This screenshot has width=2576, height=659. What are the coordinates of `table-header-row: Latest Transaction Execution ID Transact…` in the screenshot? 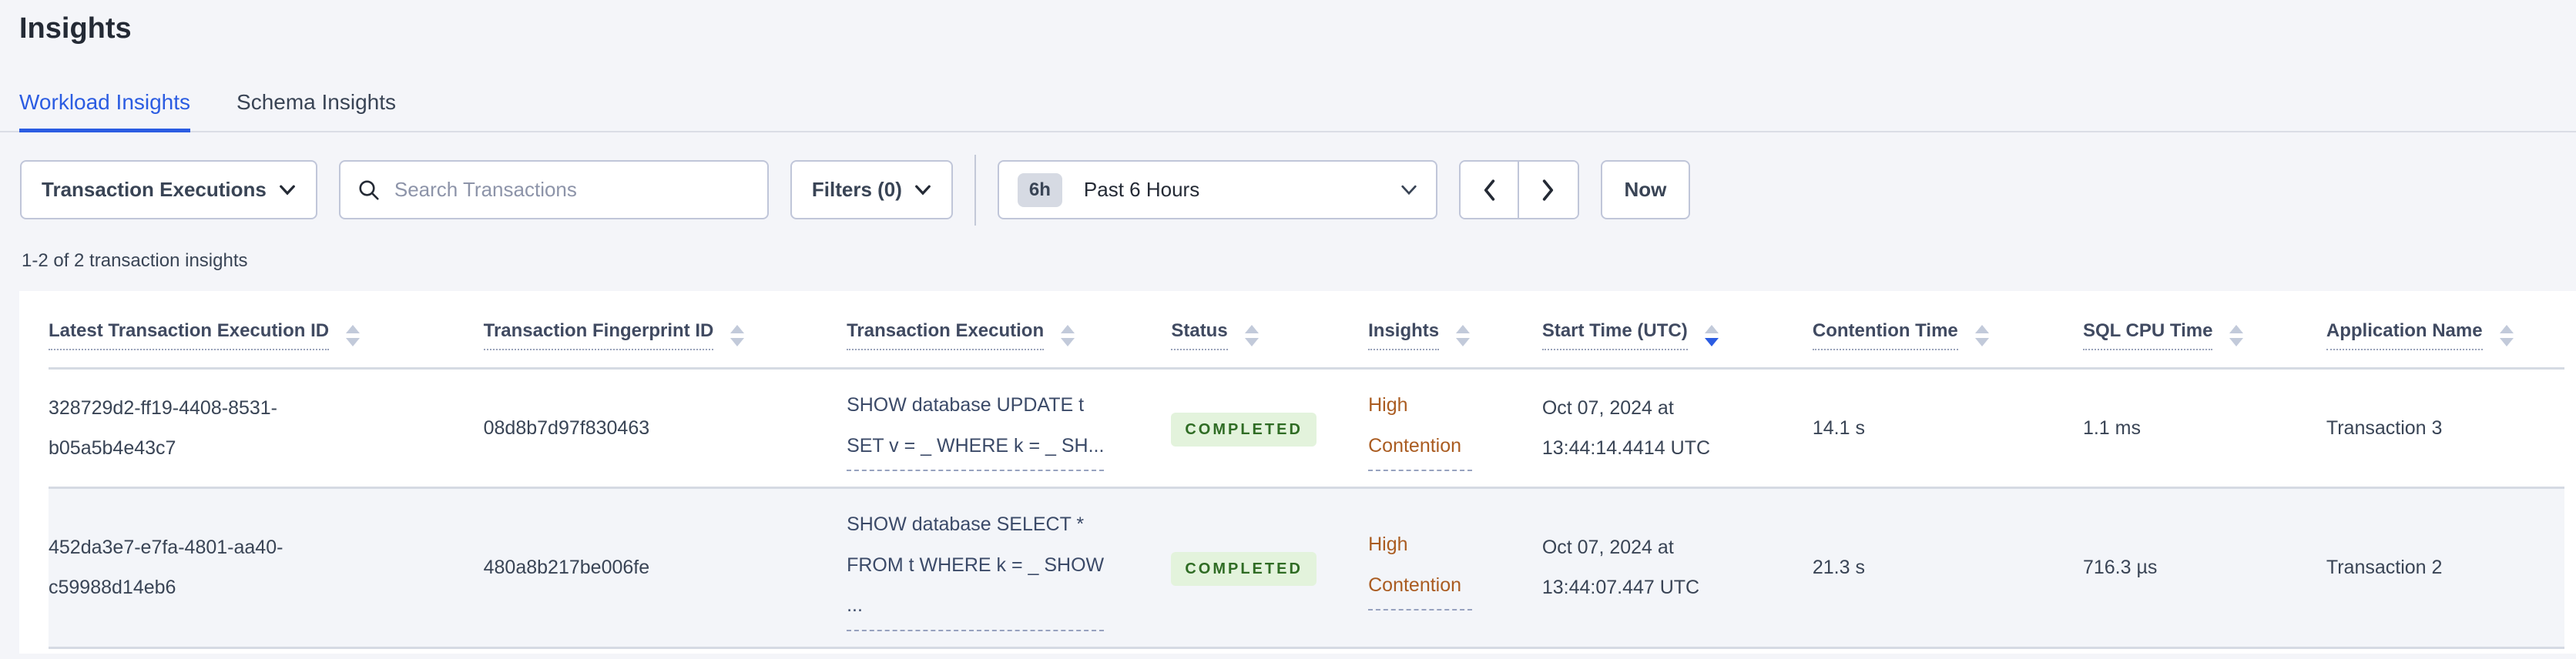 It's located at (1306, 343).